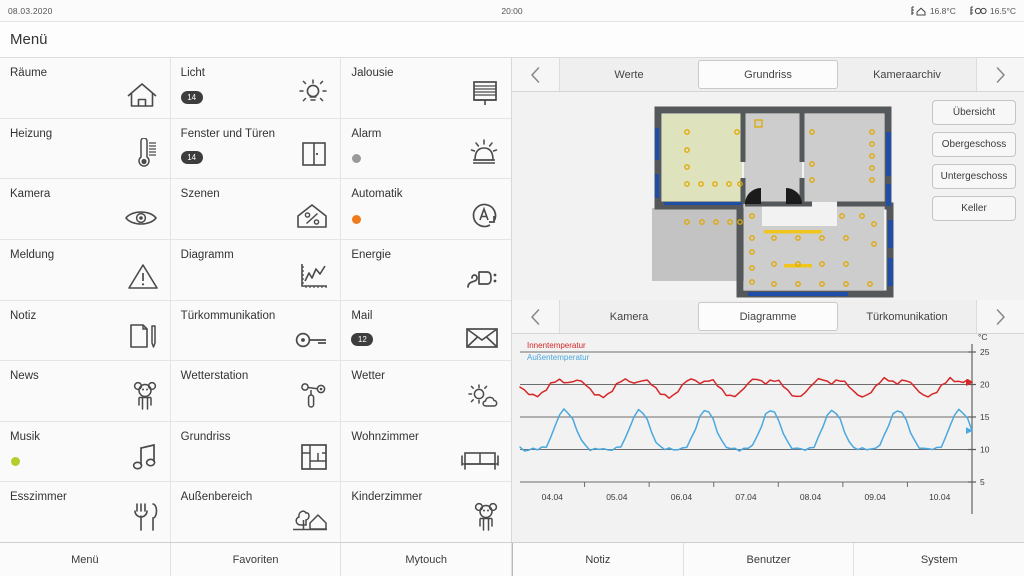 The height and width of the screenshot is (576, 1024). I want to click on floor-button-uebersicht: Übersicht, so click(974, 112).